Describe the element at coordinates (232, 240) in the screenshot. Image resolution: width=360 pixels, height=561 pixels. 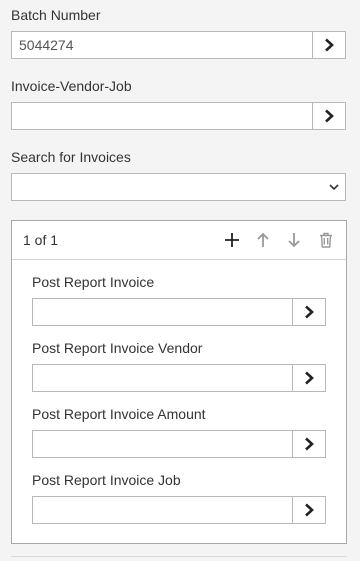
I see `plus-icon` at that location.